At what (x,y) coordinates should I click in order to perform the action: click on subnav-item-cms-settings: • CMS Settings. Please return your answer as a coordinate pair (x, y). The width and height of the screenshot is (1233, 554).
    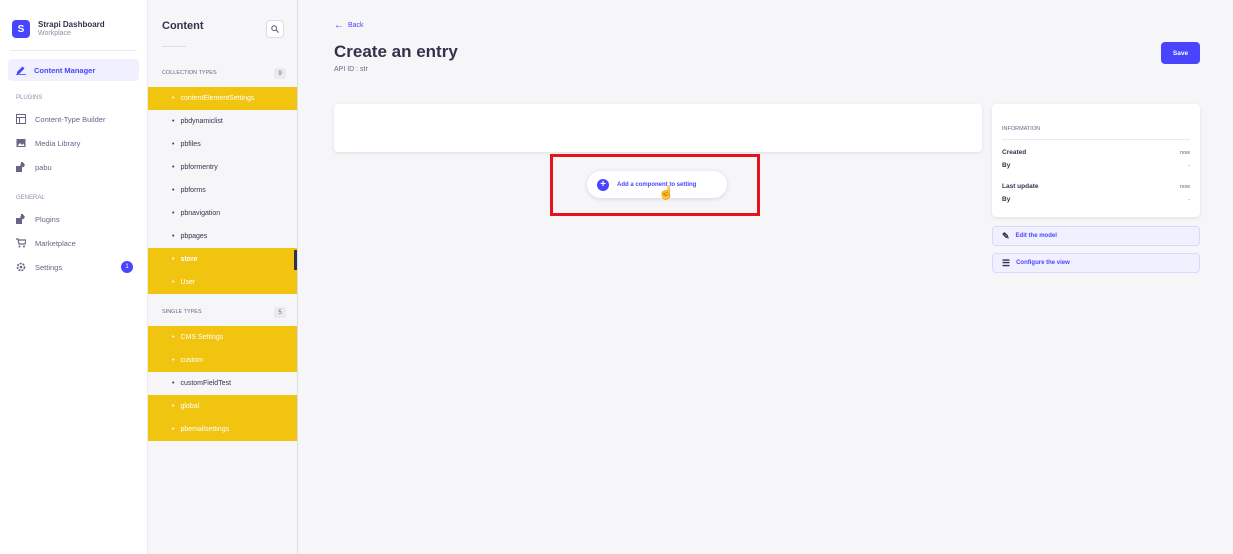
    Looking at the image, I should click on (222, 337).